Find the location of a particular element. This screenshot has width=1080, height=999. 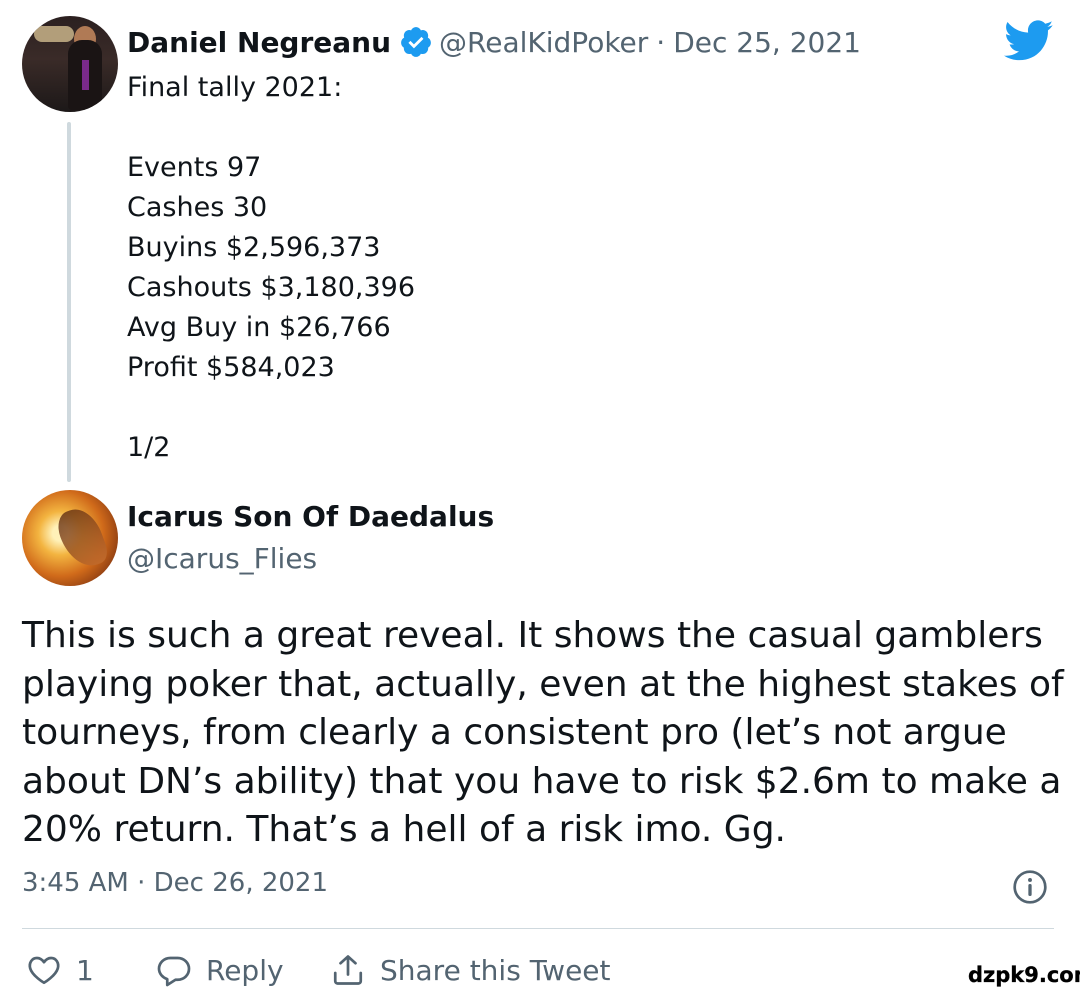

tweet-line: Avg Buy in $26,766 is located at coordinates (259, 327).